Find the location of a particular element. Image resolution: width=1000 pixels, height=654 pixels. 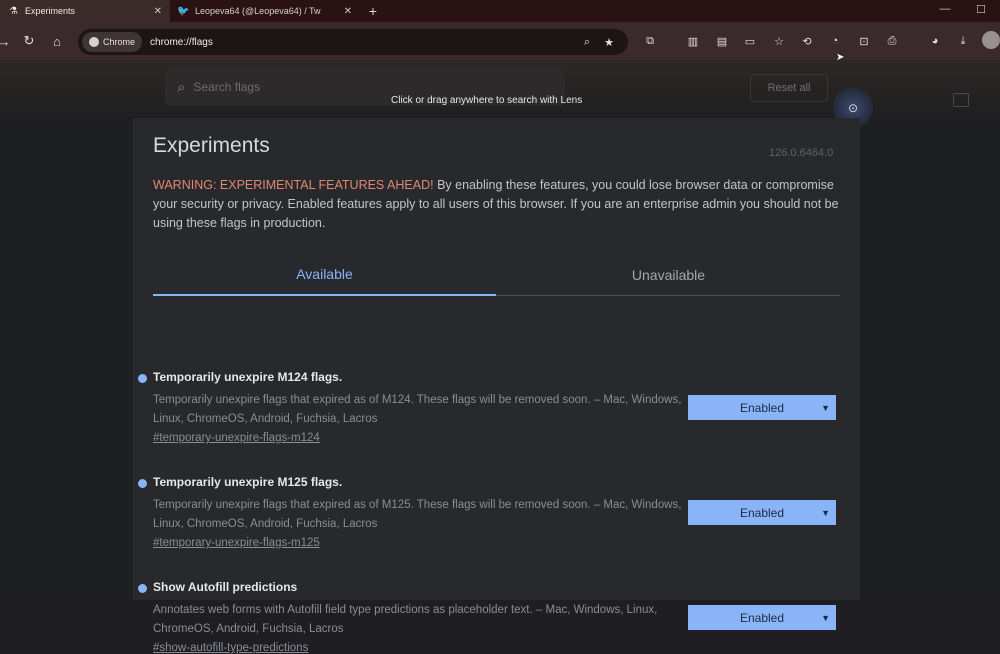

address-bar: Chrome chrome://flags ⌕ ★ is located at coordinates (353, 42).